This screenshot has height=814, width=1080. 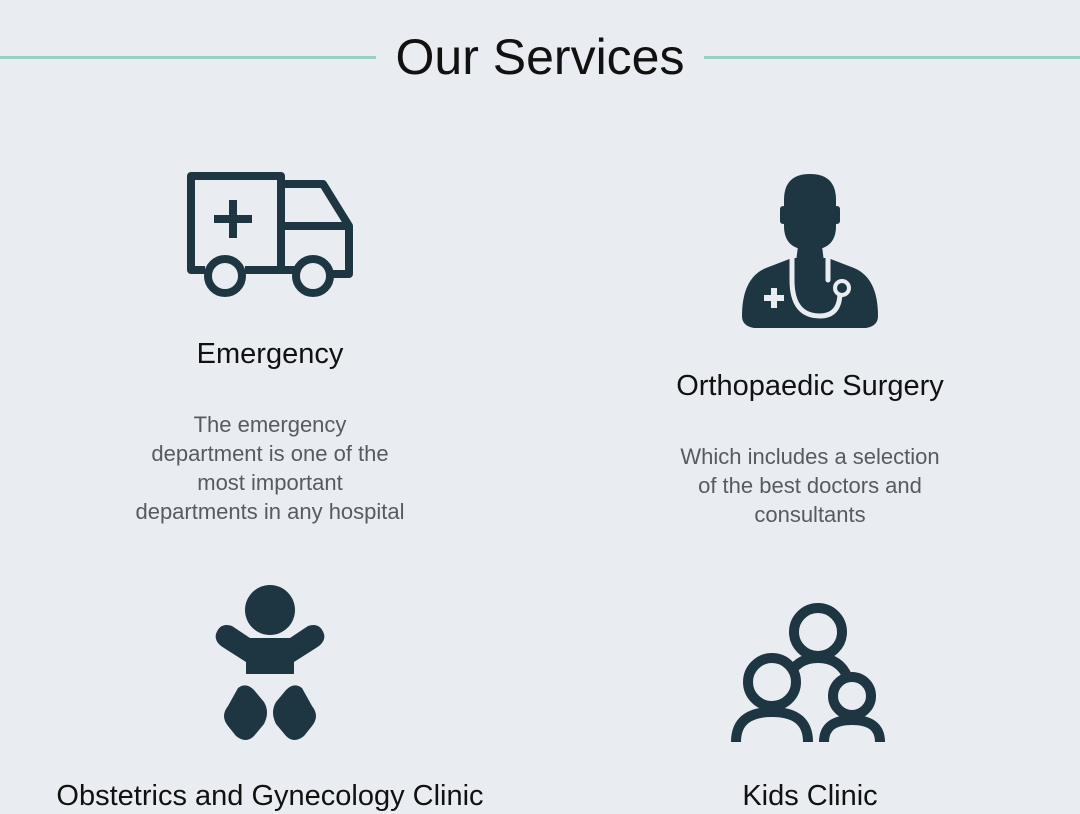 I want to click on doctor-icon, so click(x=810, y=250).